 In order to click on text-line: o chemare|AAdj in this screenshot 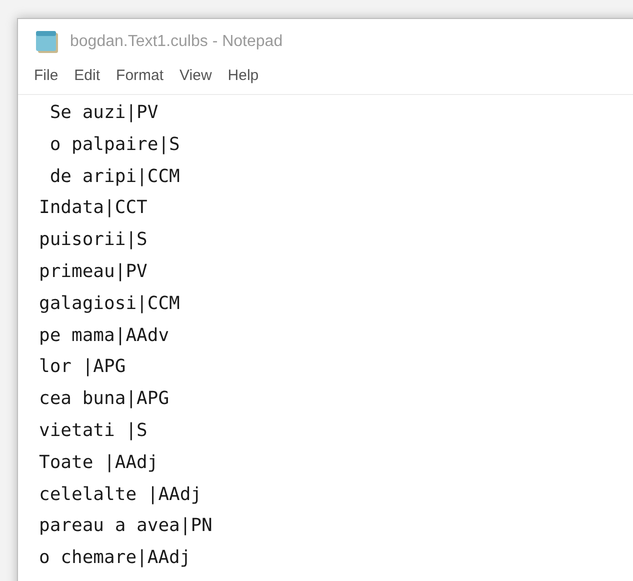, I will do `click(115, 558)`.